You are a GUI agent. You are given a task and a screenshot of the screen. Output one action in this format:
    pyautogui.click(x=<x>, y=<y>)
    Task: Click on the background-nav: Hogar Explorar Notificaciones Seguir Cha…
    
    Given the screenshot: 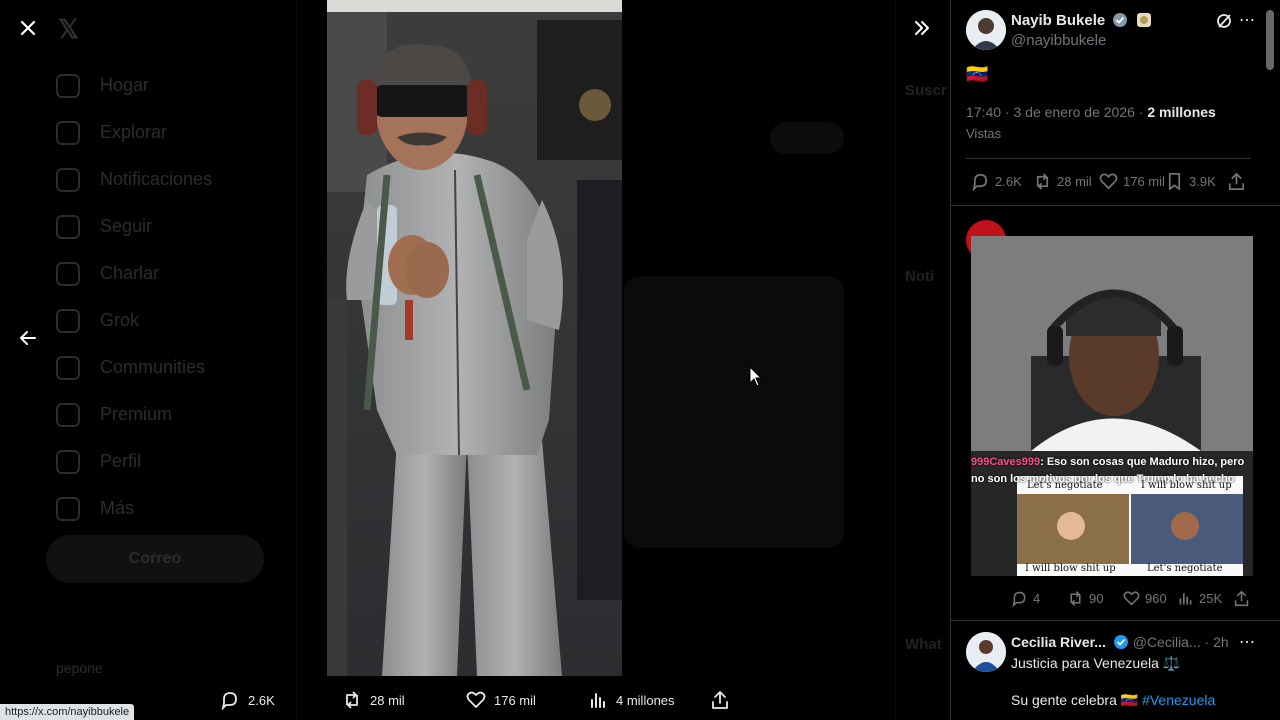 What is the action you would take?
    pyautogui.click(x=134, y=297)
    